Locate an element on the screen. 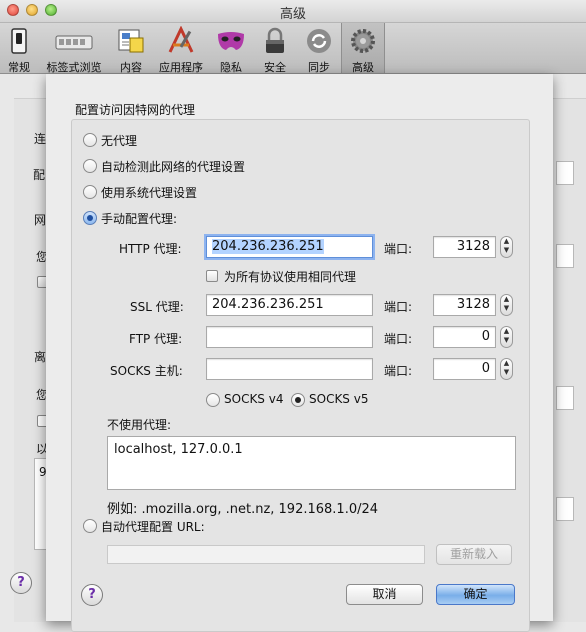 Image resolution: width=586 pixels, height=632 pixels. http-port-input: 3128 is located at coordinates (464, 247).